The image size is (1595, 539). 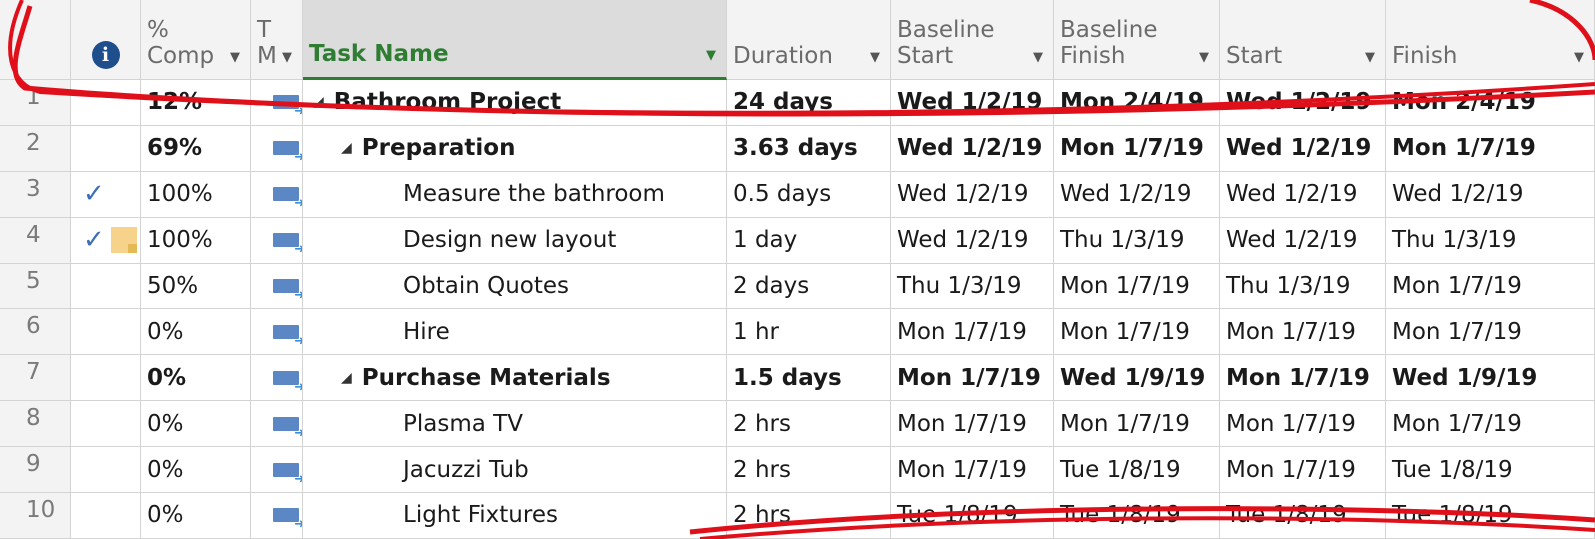 What do you see at coordinates (1303, 516) in the screenshot?
I see `start-cell: Tue 1/8/19` at bounding box center [1303, 516].